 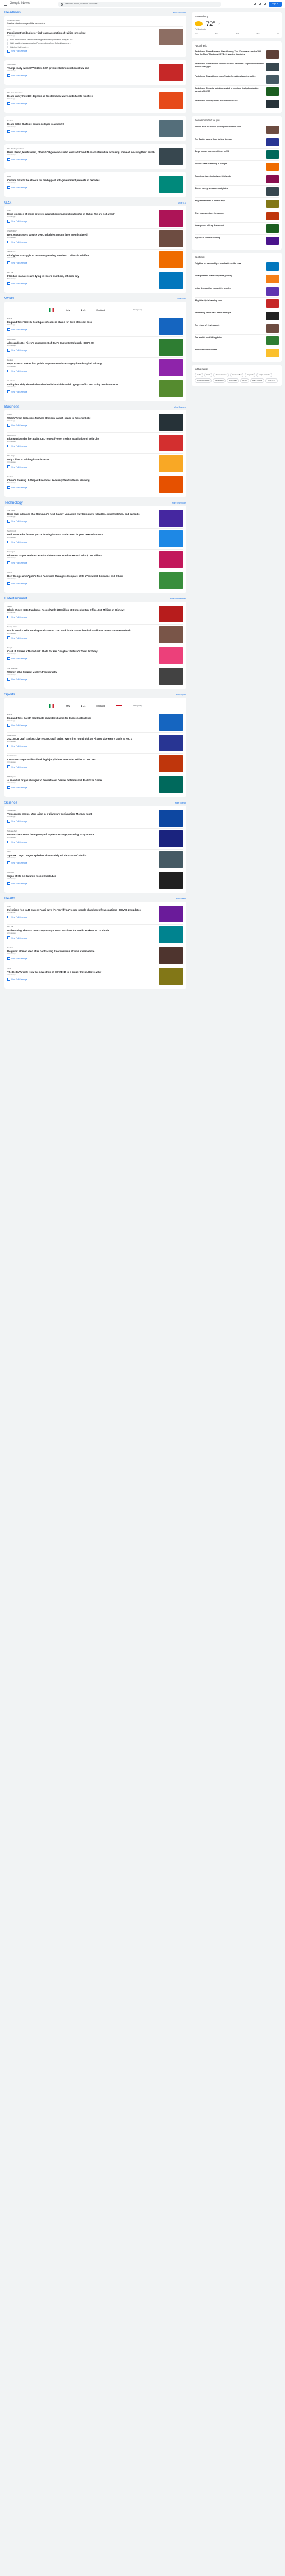 What do you see at coordinates (81, 907) in the screenshot?
I see `story-source: CNN` at bounding box center [81, 907].